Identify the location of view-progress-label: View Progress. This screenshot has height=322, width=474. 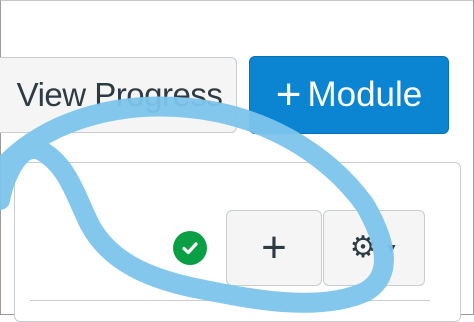
(119, 94).